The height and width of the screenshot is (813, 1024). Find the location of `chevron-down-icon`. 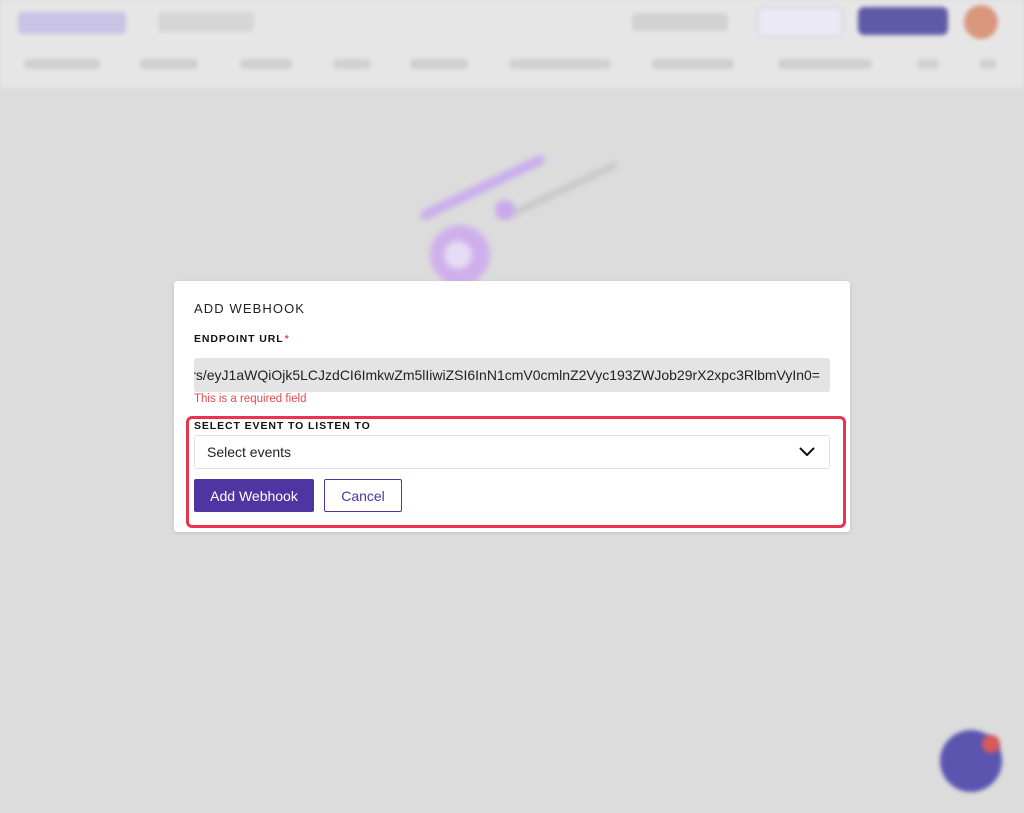

chevron-down-icon is located at coordinates (807, 451).